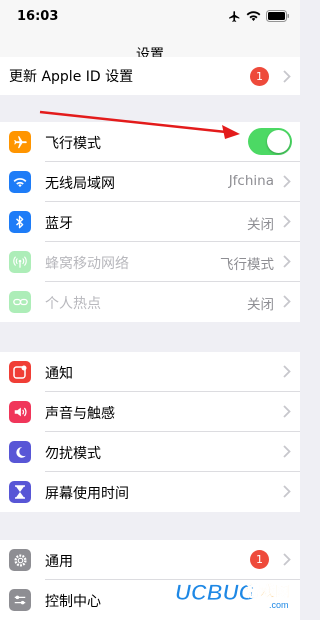  What do you see at coordinates (80, 414) in the screenshot?
I see `sounds-label: 声音与触感` at bounding box center [80, 414].